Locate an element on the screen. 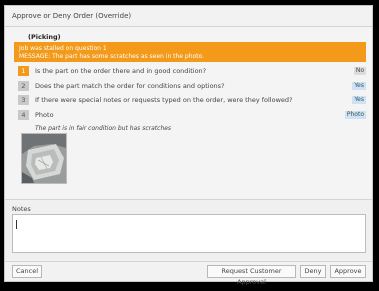 The width and height of the screenshot is (379, 291). question-number: 1 is located at coordinates (23, 71).